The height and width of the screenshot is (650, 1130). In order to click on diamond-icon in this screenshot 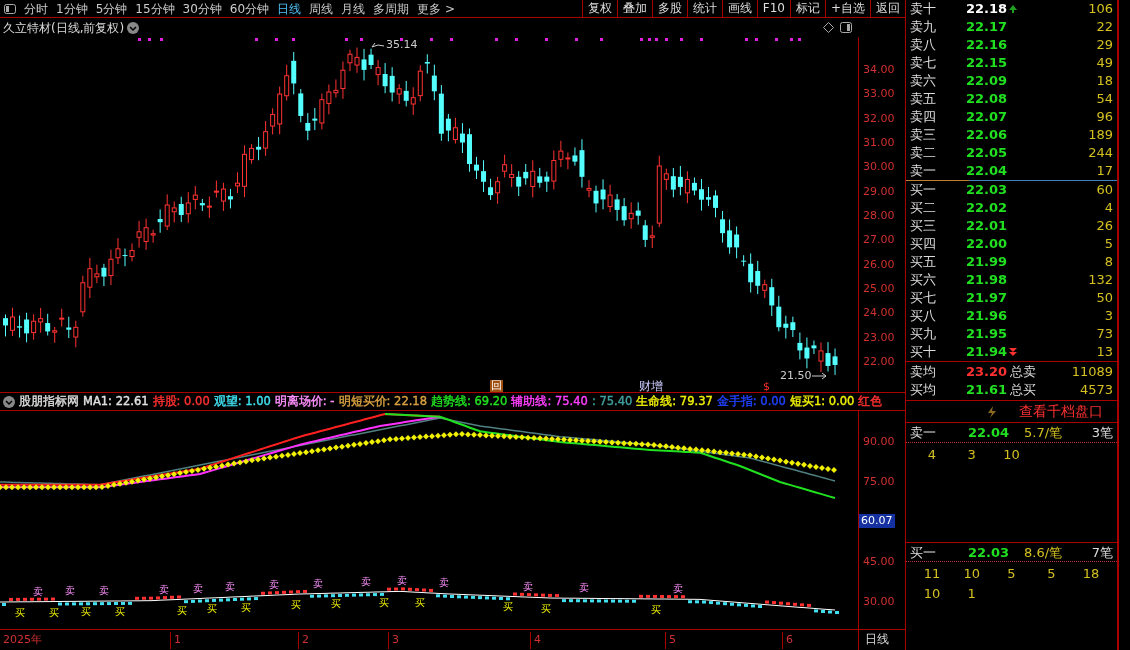, I will do `click(828, 27)`.